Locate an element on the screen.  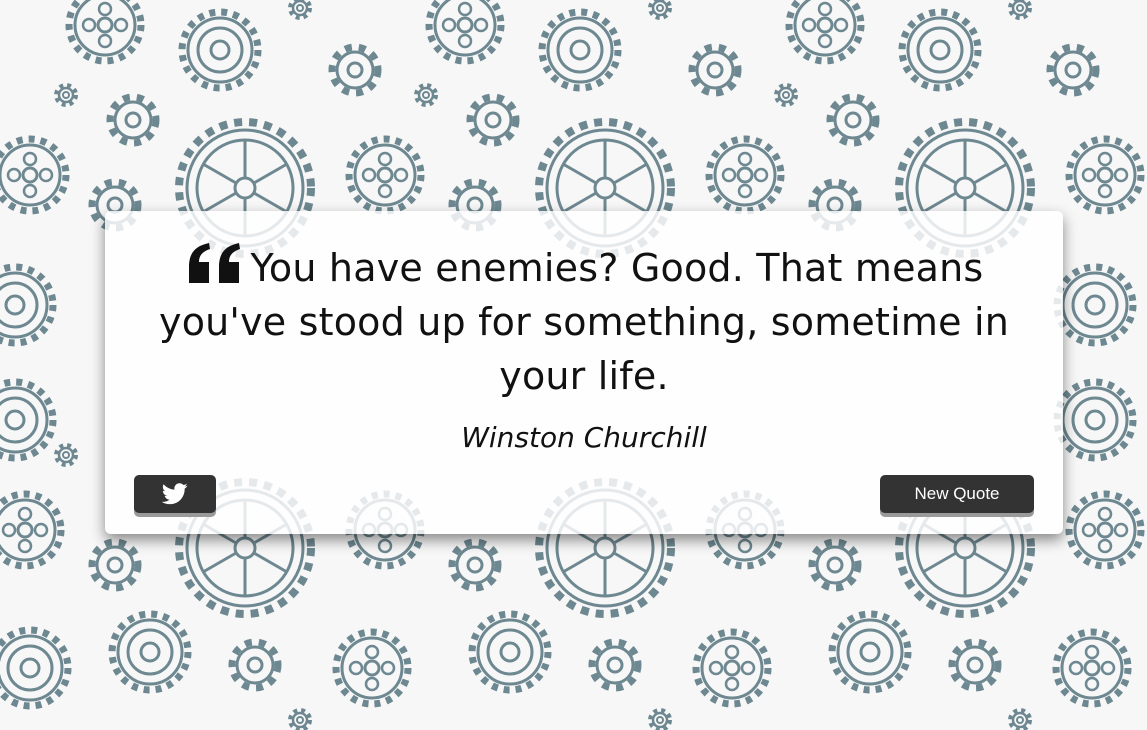
quote-author: Winston Churchill is located at coordinates (584, 437).